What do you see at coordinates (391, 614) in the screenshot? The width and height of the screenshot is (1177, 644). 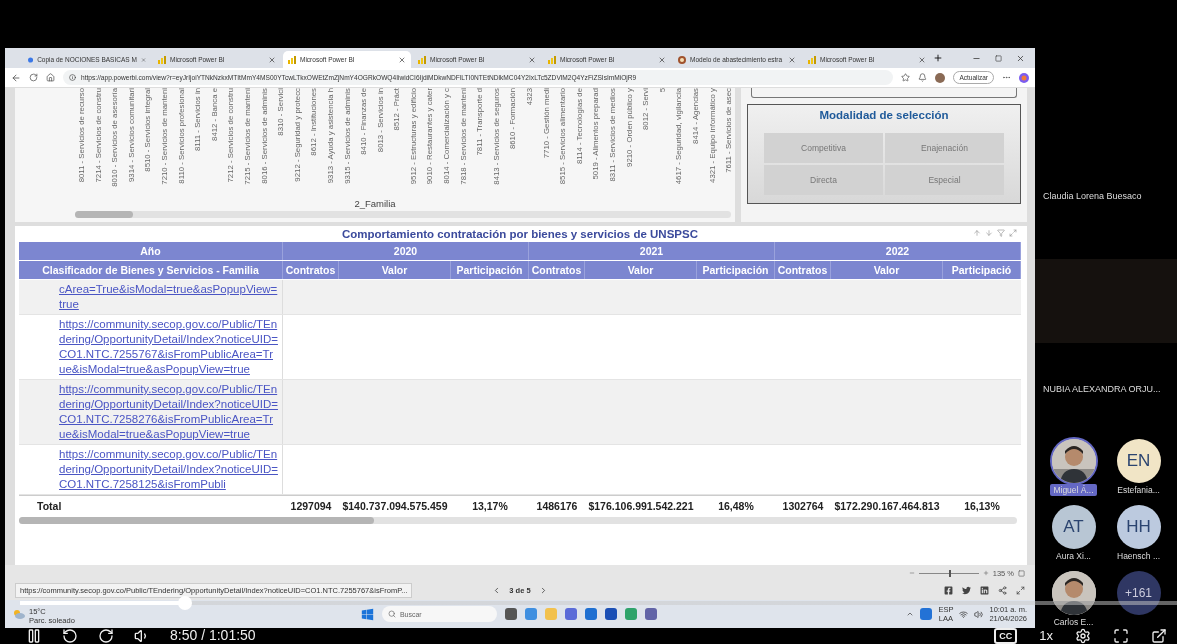 I see `search-icon` at bounding box center [391, 614].